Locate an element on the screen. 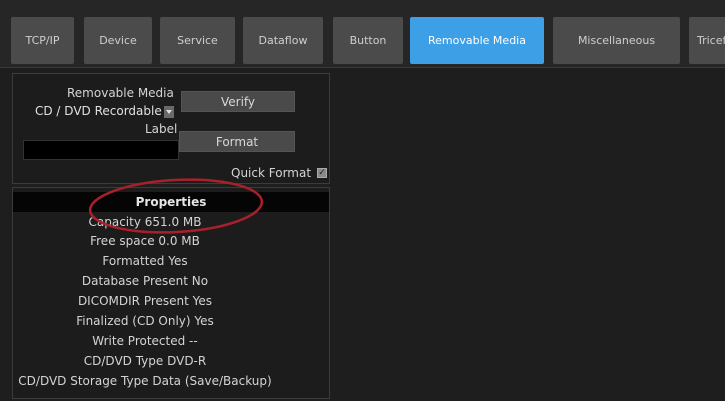 Image resolution: width=725 pixels, height=401 pixels. property-capacity: Capacity 651.0 MB is located at coordinates (145, 222).